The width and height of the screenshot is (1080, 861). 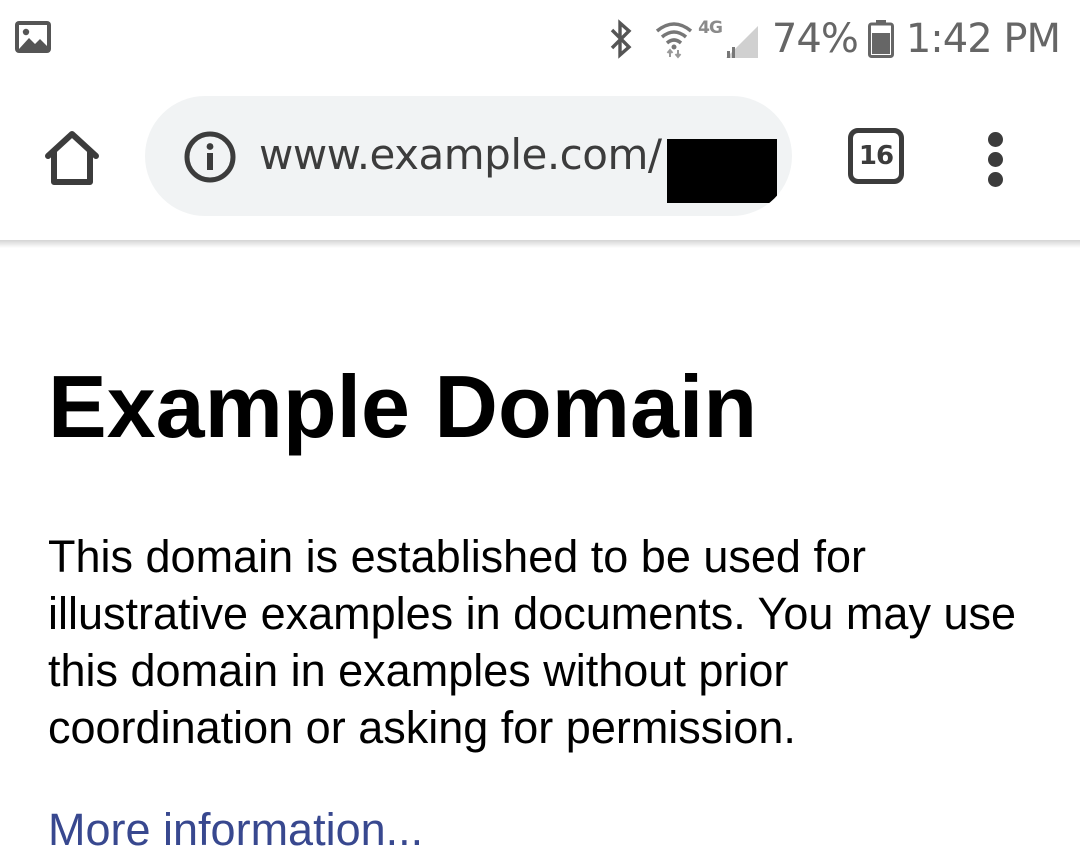 I want to click on tab-count: 16, so click(x=876, y=156).